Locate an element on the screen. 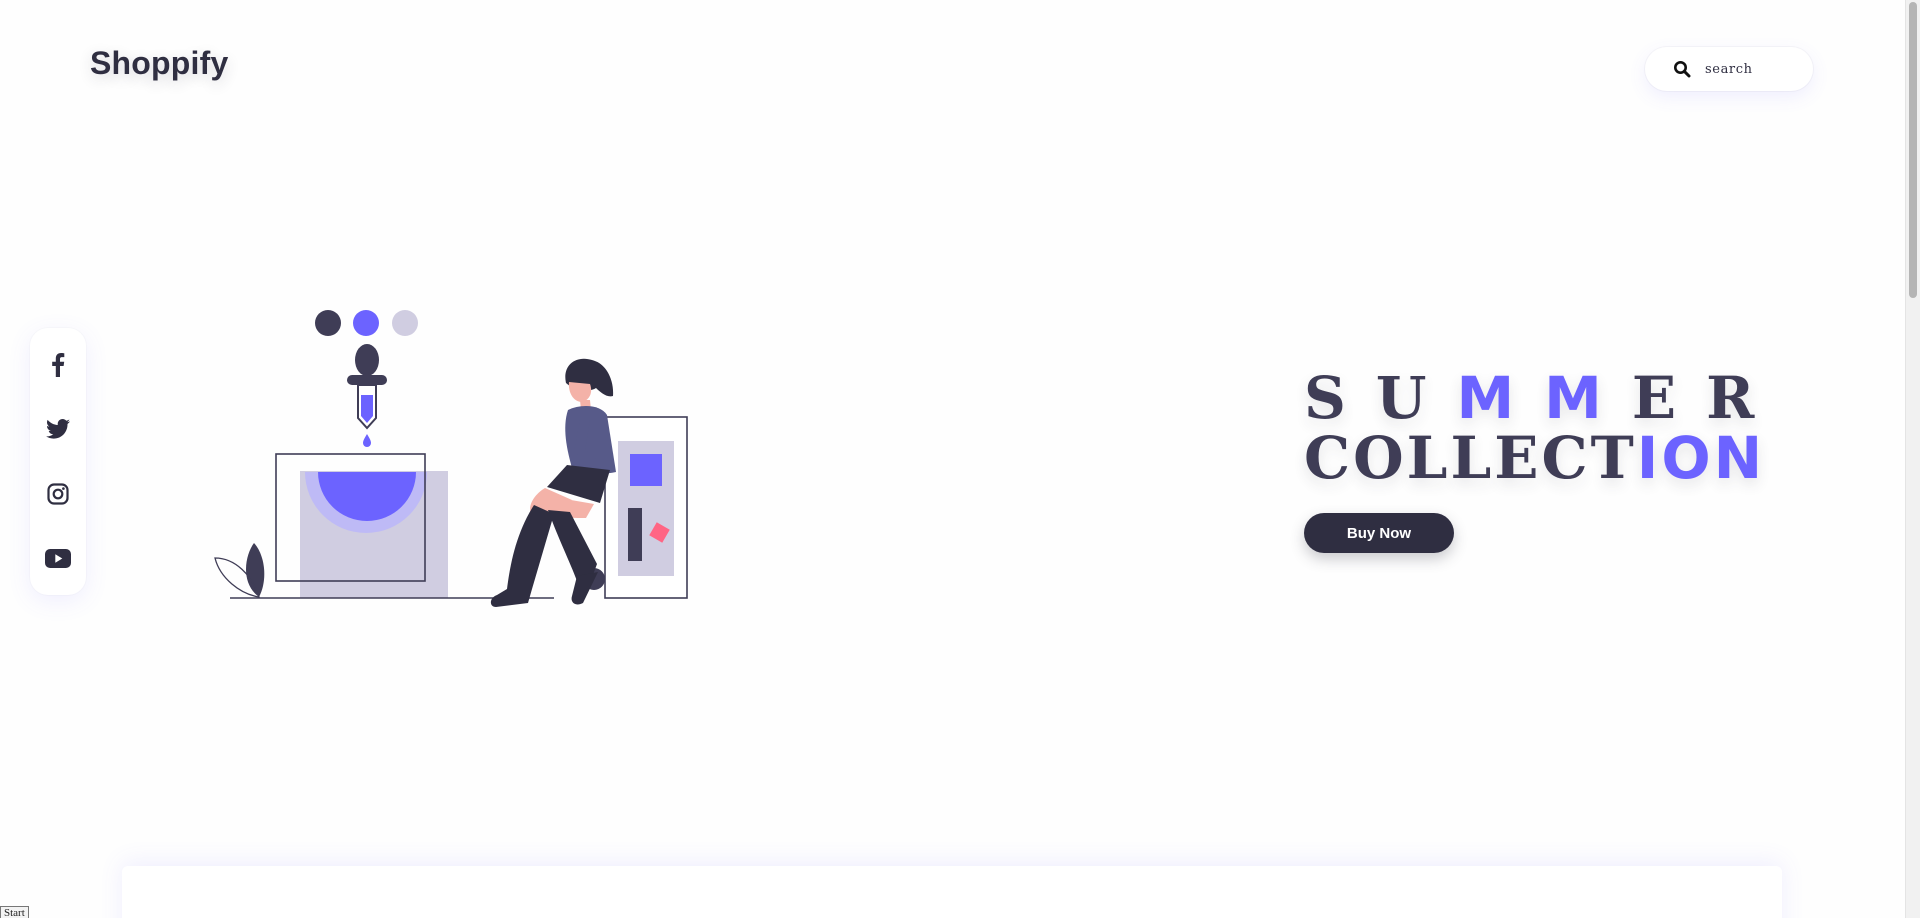 The image size is (1920, 918). facebook-icon is located at coordinates (58, 365).